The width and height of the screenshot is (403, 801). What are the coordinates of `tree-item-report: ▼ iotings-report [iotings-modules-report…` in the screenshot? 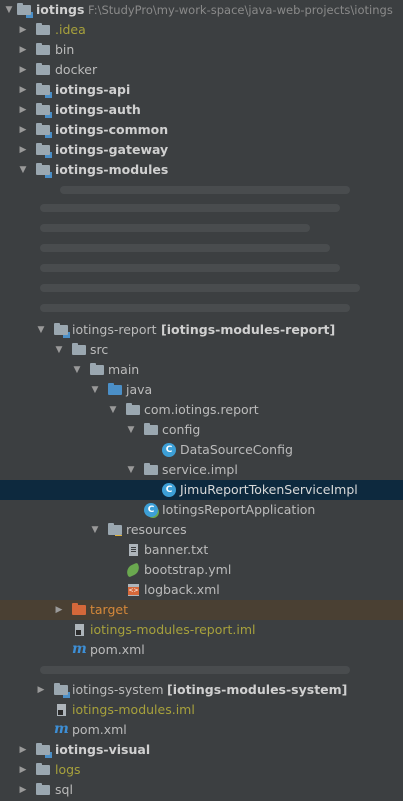 It's located at (201, 330).